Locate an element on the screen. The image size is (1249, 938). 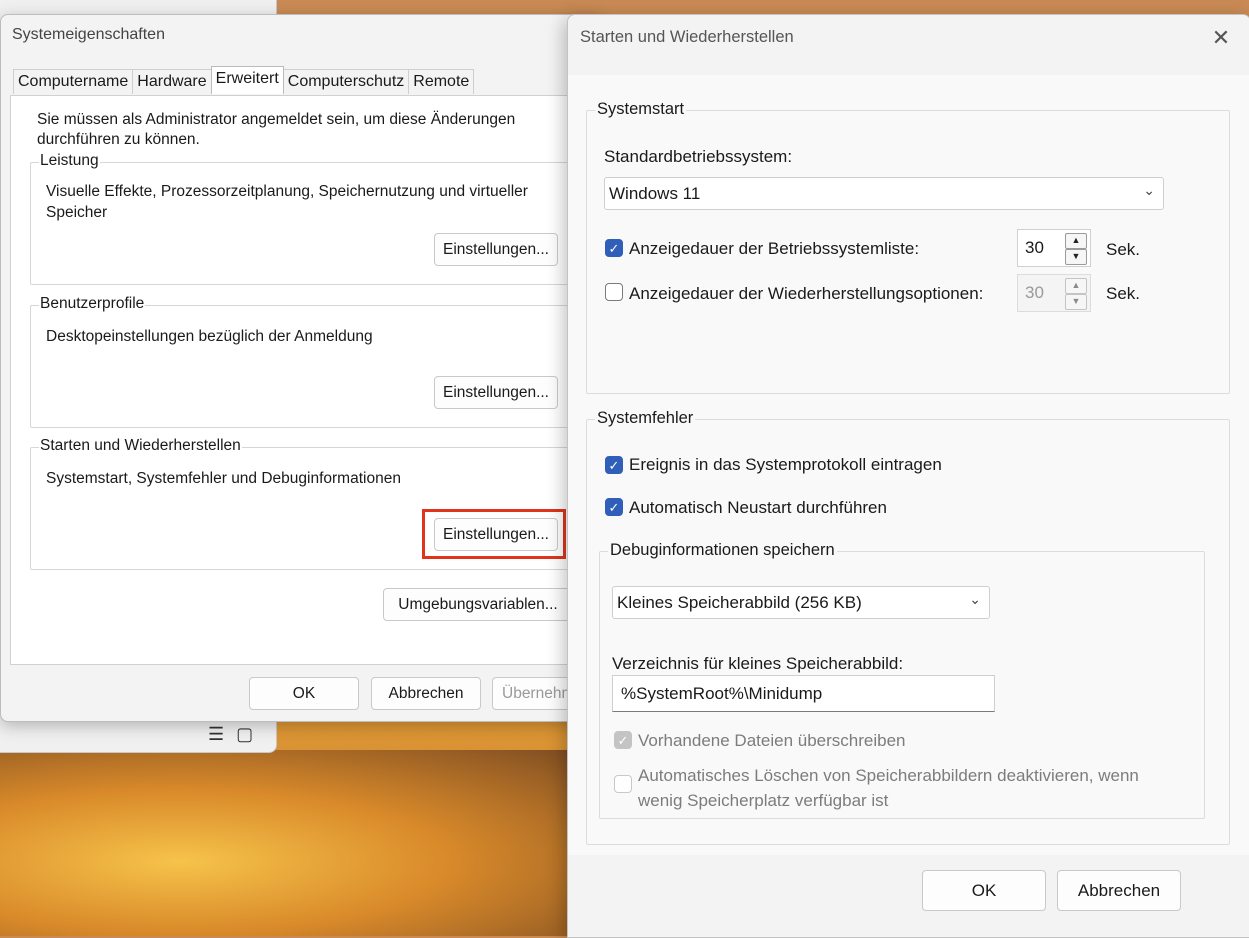
window-icon: ▢ is located at coordinates (244, 734).